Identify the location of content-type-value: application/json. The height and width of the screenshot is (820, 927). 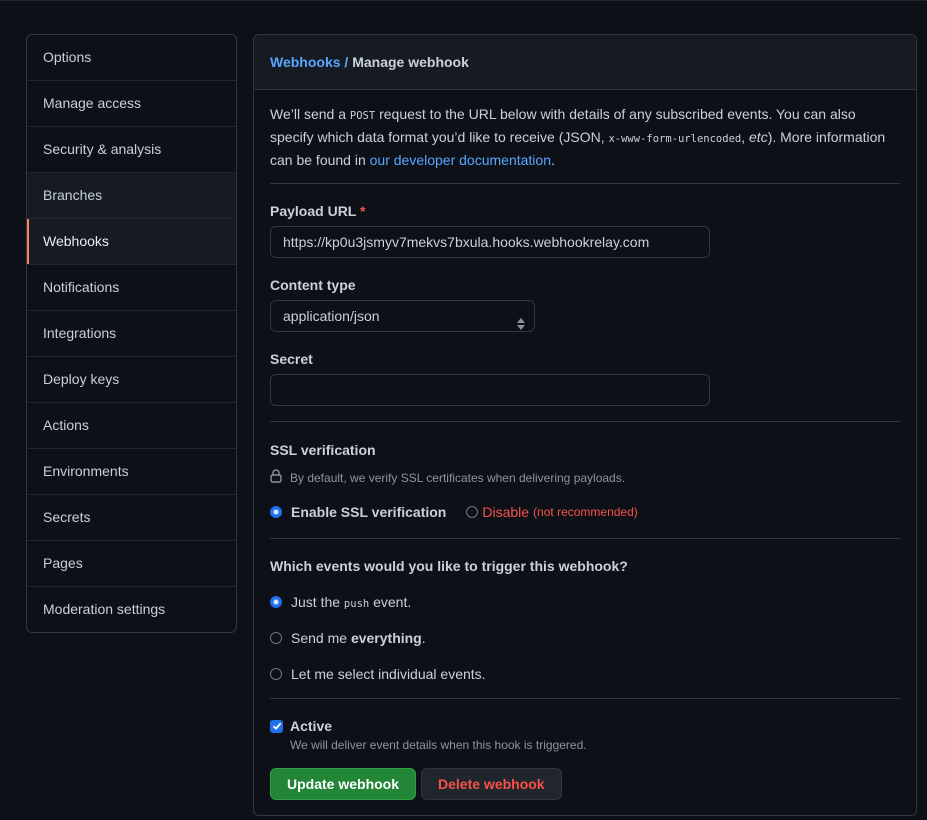
(331, 316).